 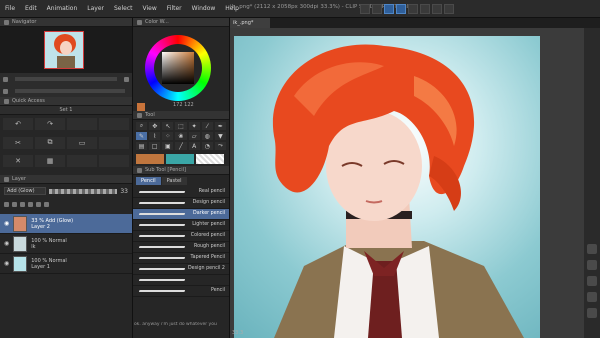 What do you see at coordinates (181, 247) in the screenshot?
I see `brush-item: Rough pencil` at bounding box center [181, 247].